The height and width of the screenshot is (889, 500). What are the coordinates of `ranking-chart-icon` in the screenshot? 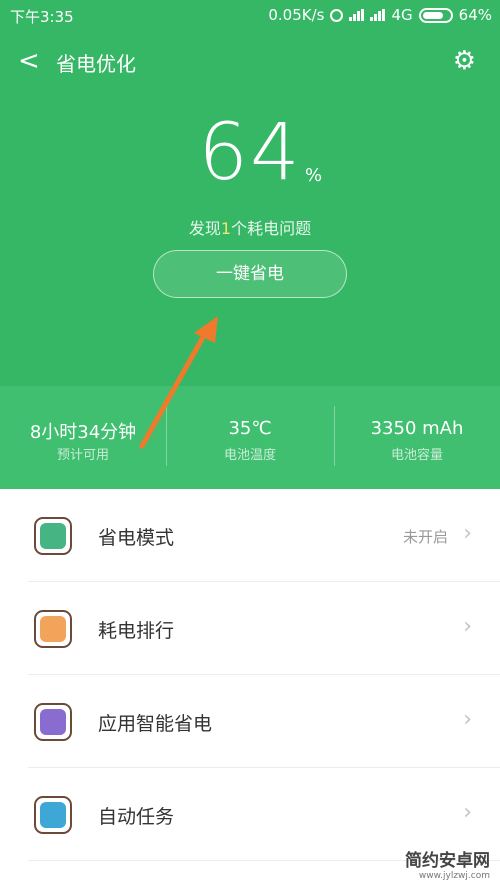 It's located at (53, 629).